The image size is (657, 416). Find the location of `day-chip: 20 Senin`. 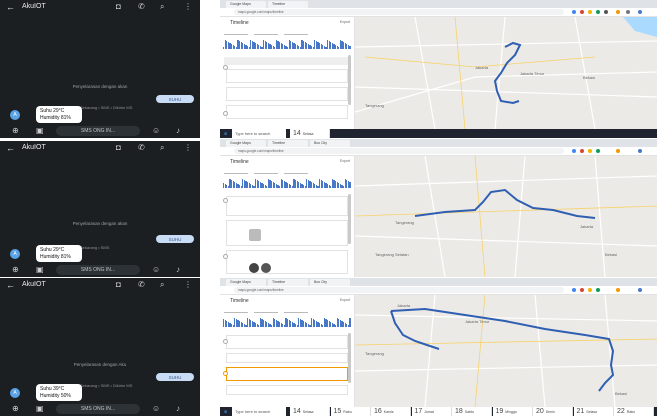

day-chip: 20 Senin is located at coordinates (553, 411).